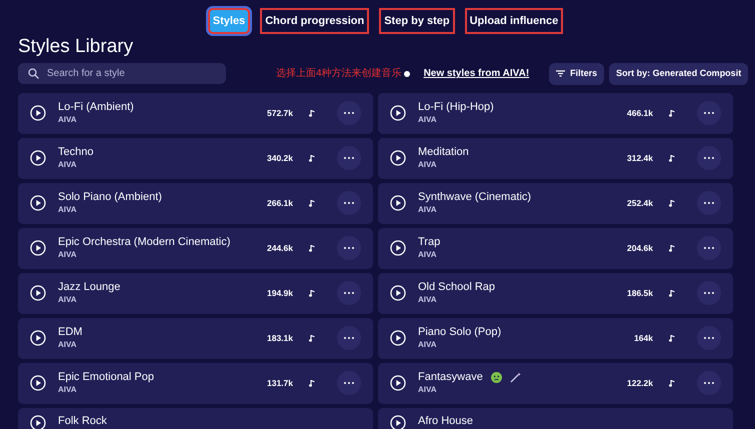 Image resolution: width=755 pixels, height=429 pixels. I want to click on sort-button: Sort by: Generated Composit, so click(678, 73).